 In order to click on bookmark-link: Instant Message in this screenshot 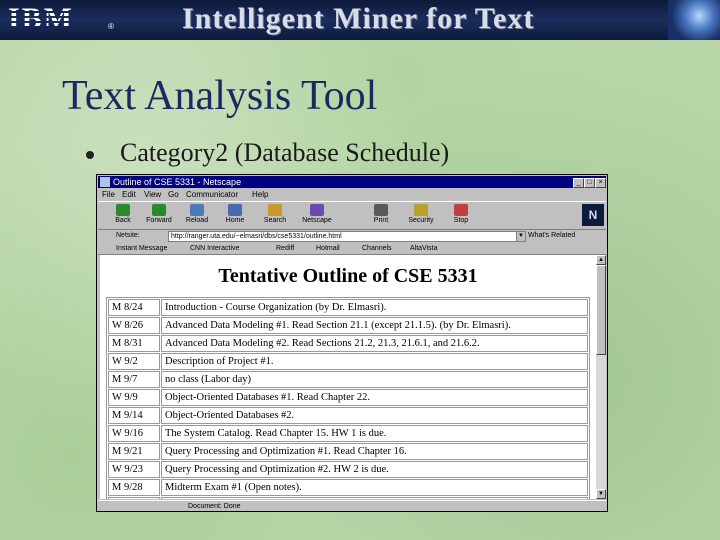, I will do `click(141, 248)`.